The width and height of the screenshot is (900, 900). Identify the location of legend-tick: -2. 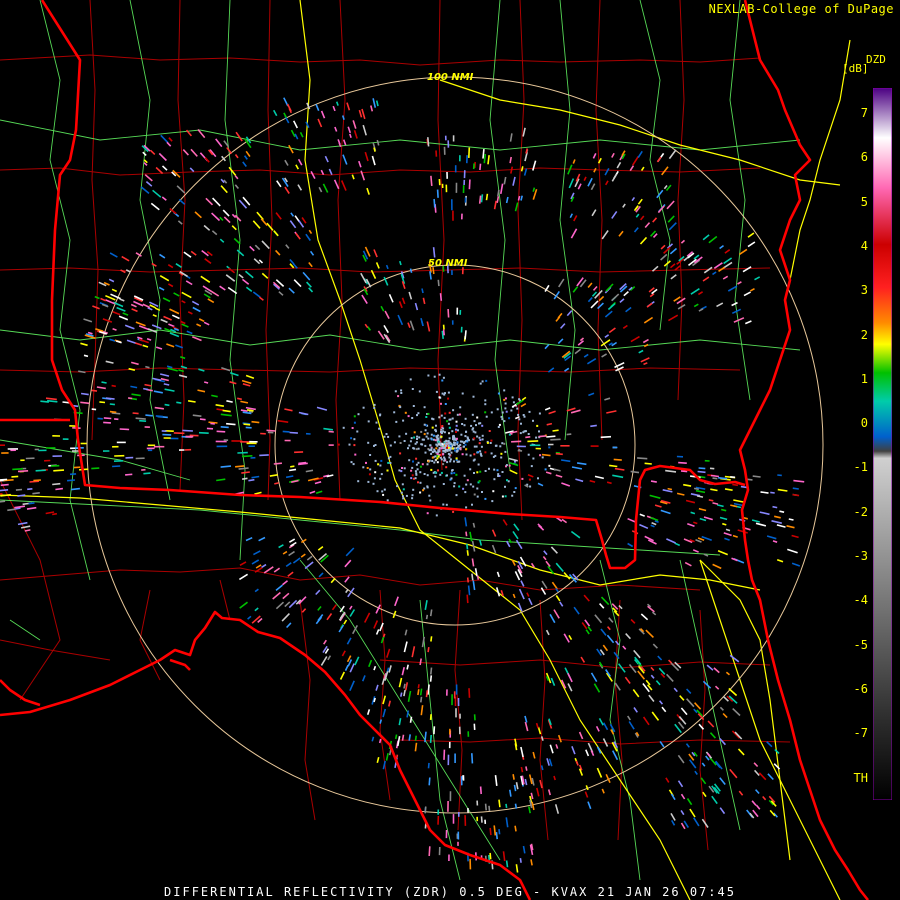
(860, 511).